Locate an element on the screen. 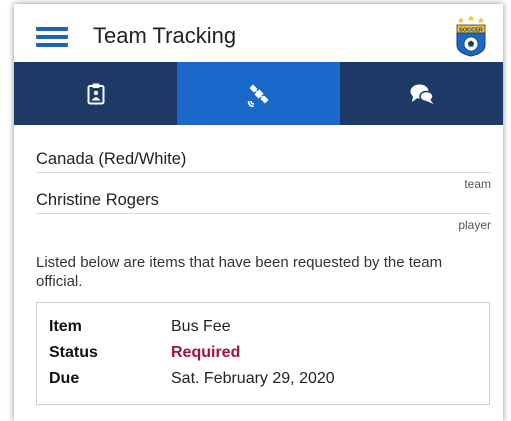  hamburger-menu-icon is located at coordinates (52, 37).